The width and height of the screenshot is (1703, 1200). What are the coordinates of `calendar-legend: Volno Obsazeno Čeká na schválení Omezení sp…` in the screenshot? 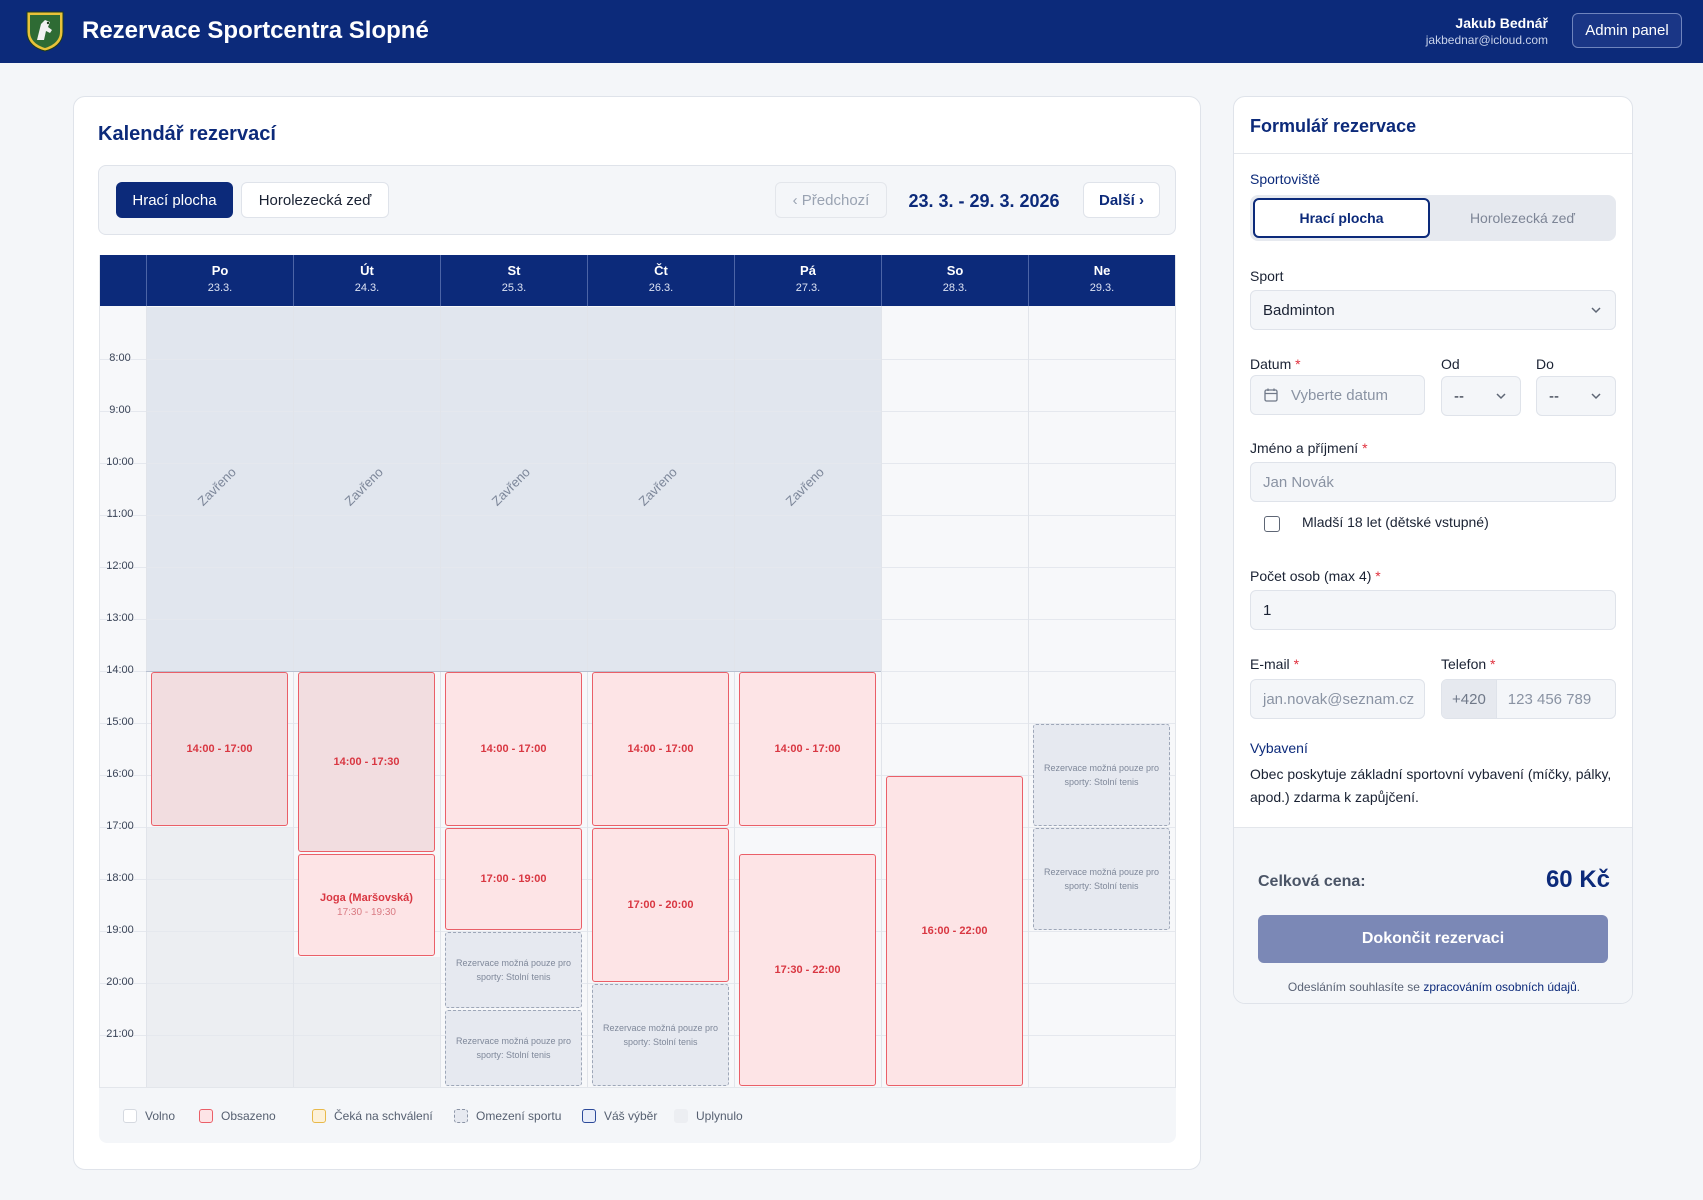 It's located at (637, 1115).